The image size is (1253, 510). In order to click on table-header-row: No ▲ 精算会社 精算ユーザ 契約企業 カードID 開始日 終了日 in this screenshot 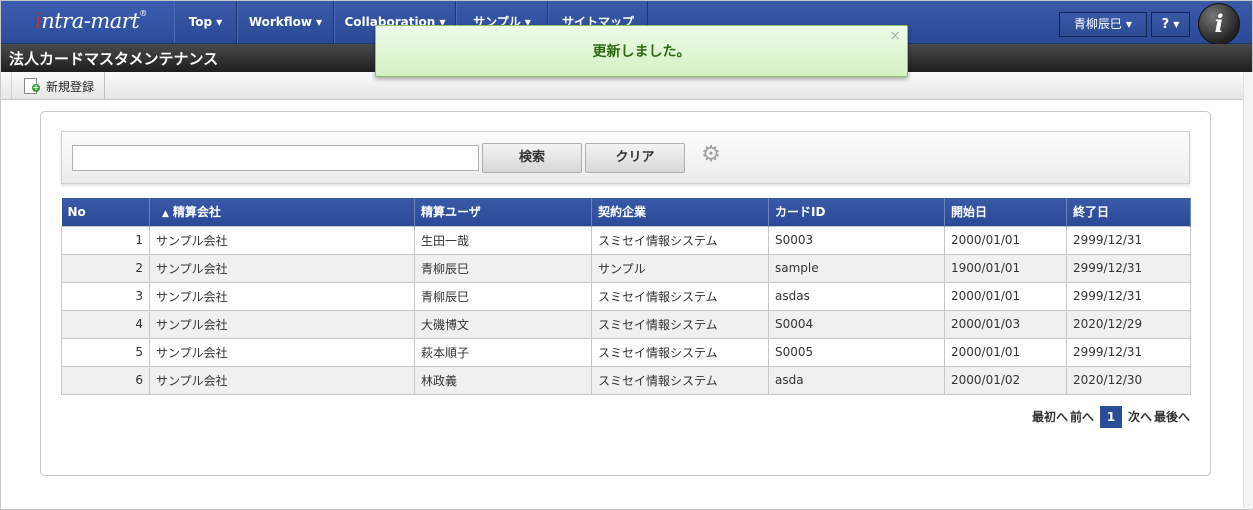, I will do `click(626, 212)`.